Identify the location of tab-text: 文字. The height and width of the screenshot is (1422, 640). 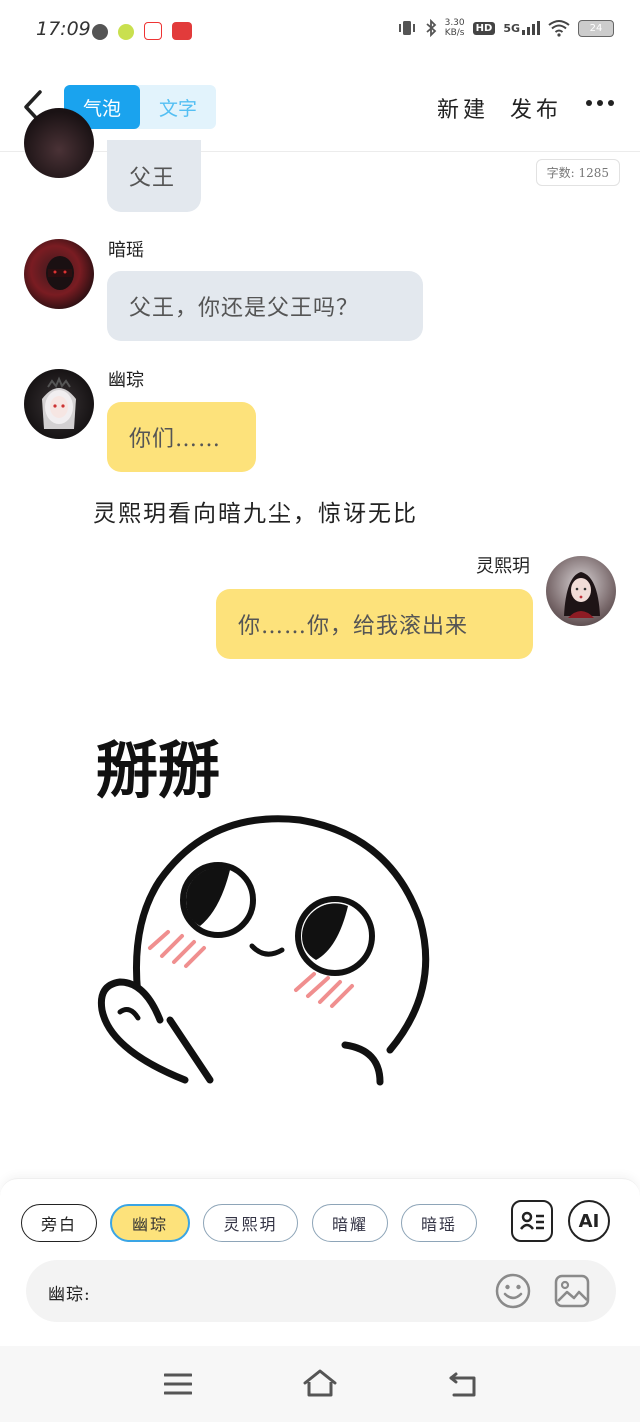
(178, 107).